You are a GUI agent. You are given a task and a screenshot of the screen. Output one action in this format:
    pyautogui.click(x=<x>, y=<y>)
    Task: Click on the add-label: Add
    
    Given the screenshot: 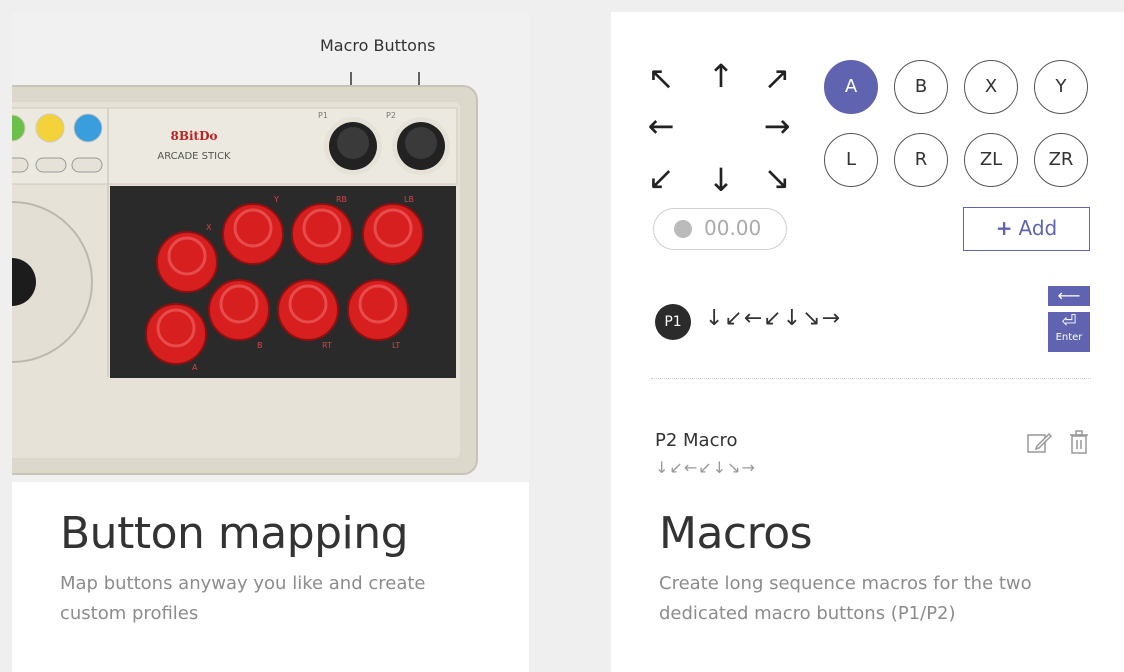 What is the action you would take?
    pyautogui.click(x=1038, y=228)
    